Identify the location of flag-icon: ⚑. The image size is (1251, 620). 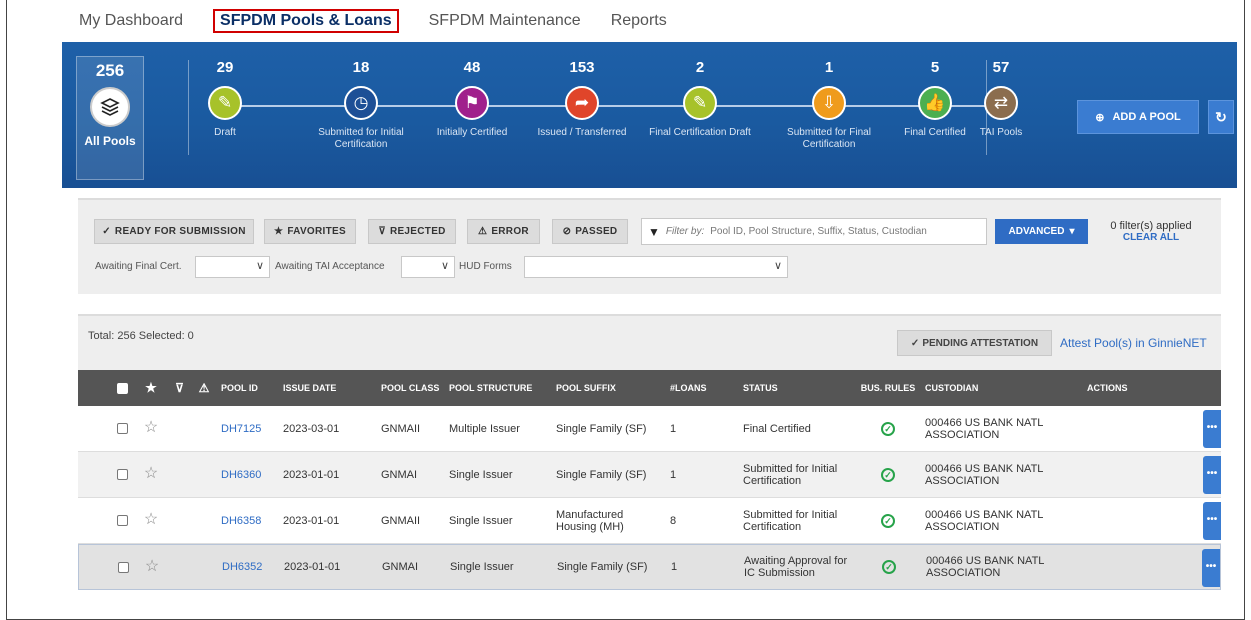
(472, 103).